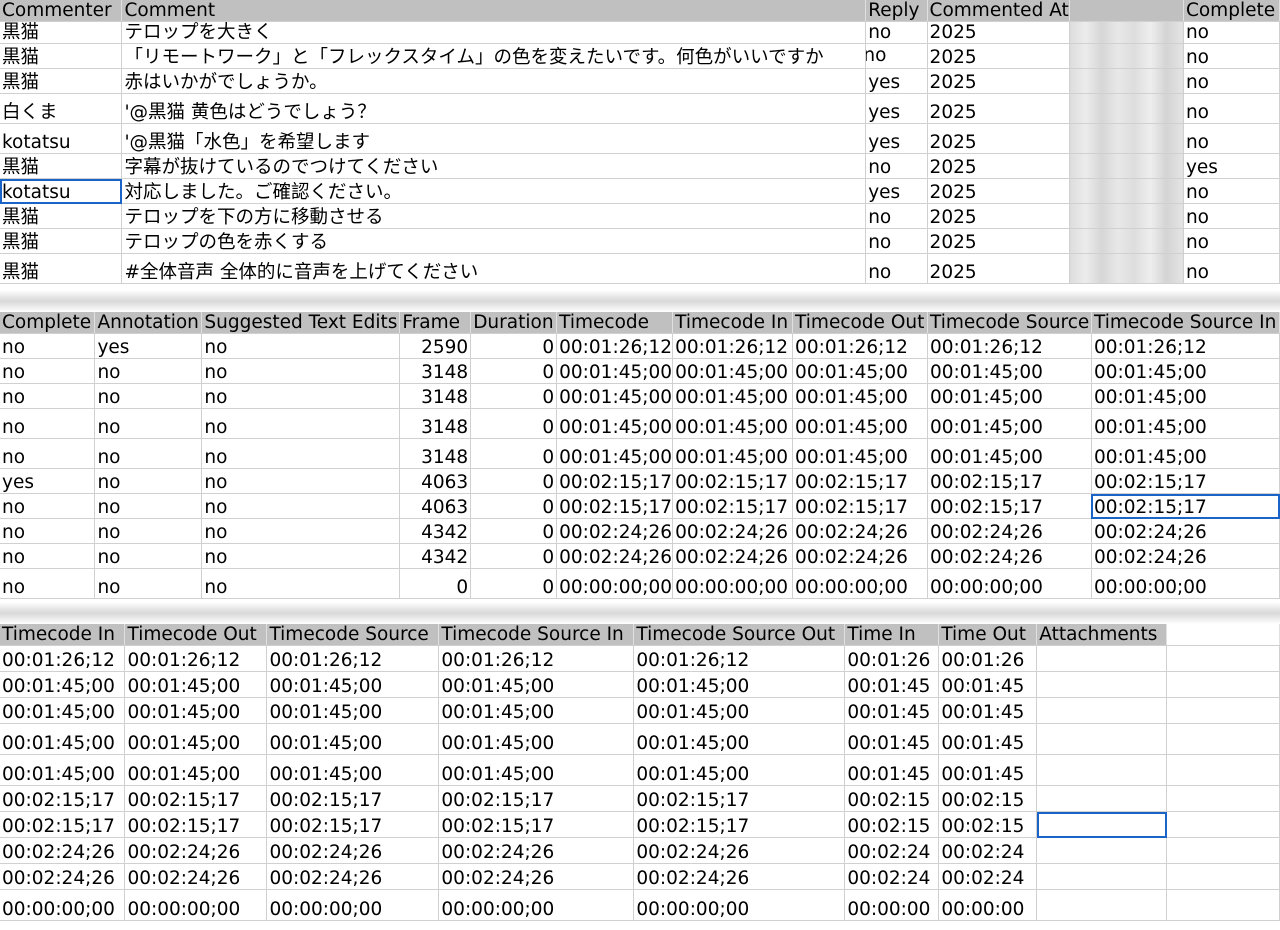 The image size is (1280, 930). Describe the element at coordinates (353, 635) in the screenshot. I see `column-header: Timecode Source` at that location.